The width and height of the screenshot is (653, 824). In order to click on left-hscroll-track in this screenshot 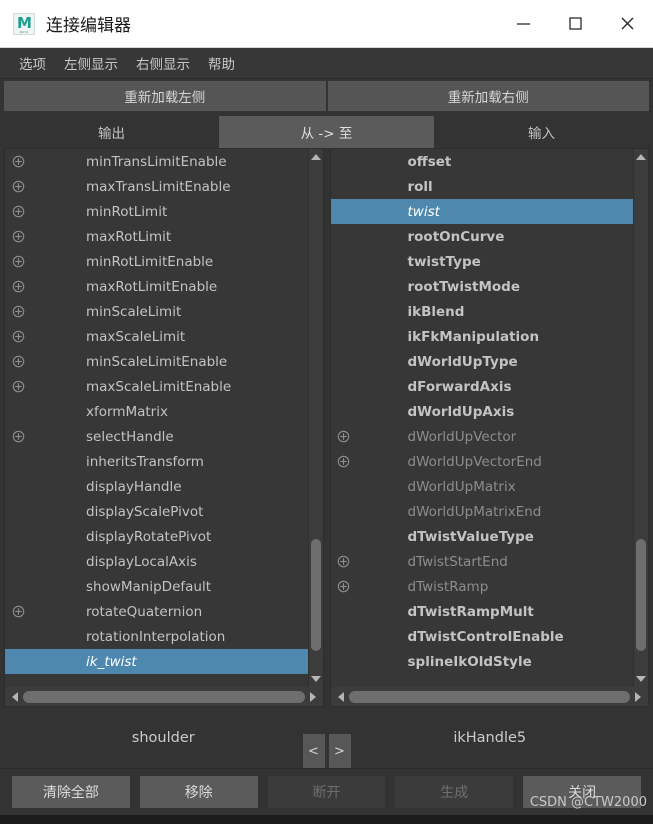, I will do `click(164, 696)`.